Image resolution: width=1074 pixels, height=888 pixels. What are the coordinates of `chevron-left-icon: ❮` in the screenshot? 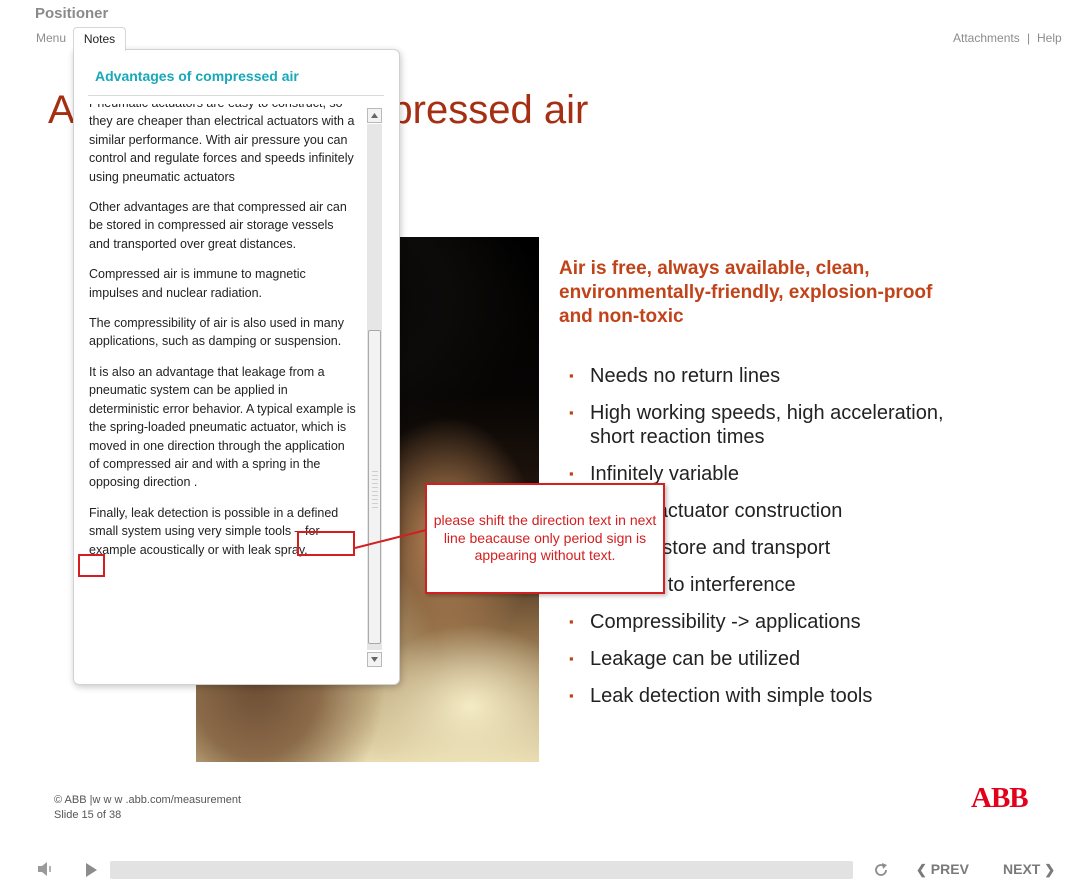 It's located at (921, 869).